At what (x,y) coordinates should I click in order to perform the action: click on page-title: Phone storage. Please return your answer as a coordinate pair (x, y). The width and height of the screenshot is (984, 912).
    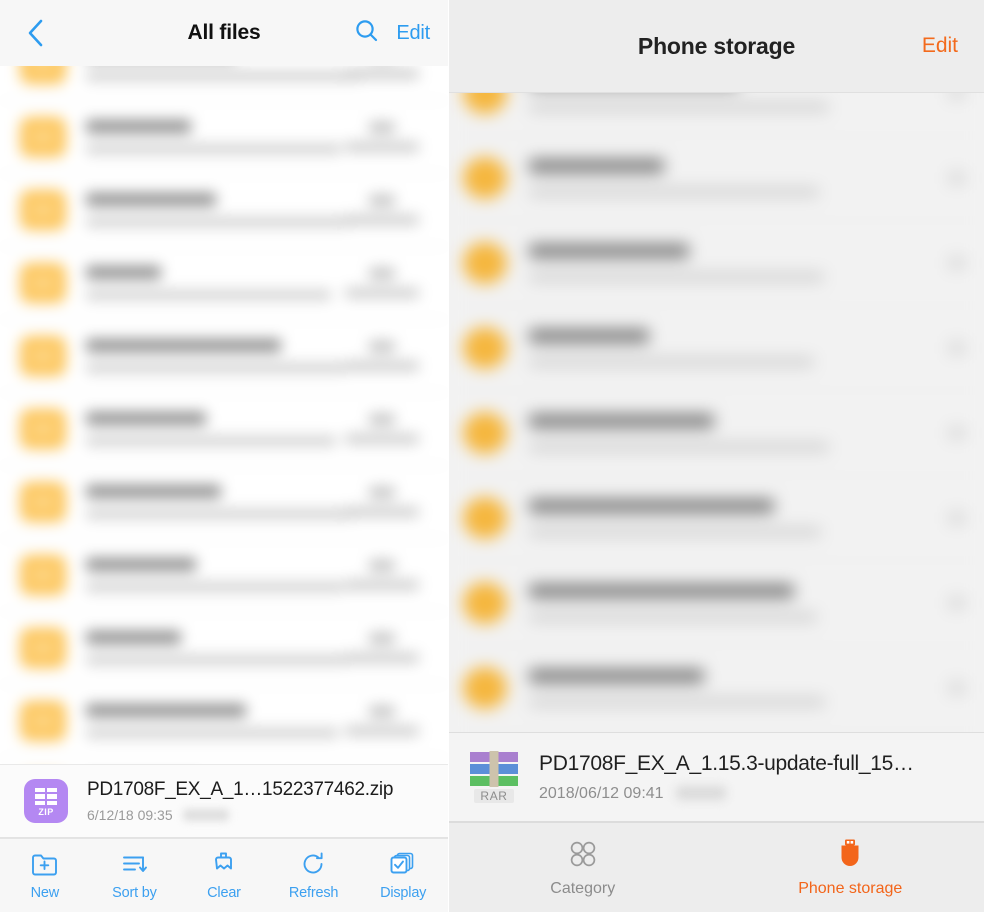
    Looking at the image, I should click on (716, 45).